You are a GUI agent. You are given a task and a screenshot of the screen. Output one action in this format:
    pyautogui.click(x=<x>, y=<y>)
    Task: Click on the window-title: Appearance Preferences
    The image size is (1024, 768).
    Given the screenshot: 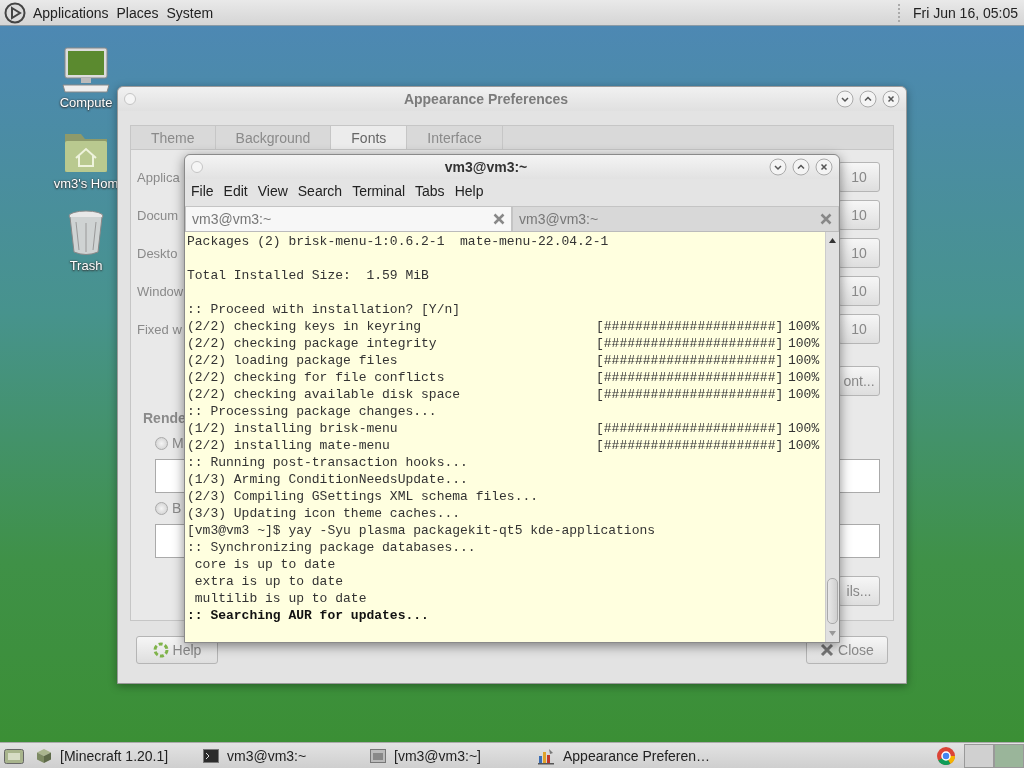 What is the action you would take?
    pyautogui.click(x=486, y=99)
    